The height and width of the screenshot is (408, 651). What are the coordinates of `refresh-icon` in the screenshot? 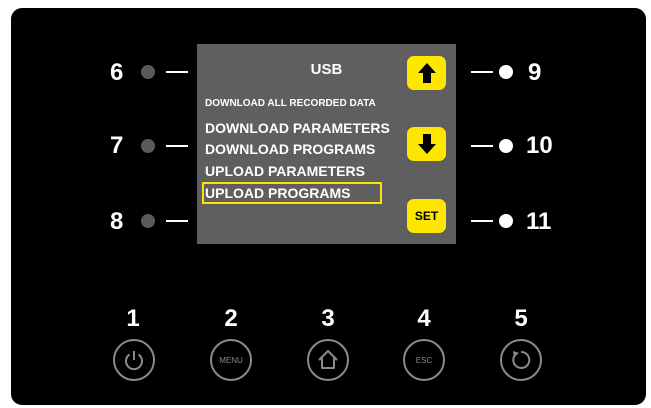 It's located at (521, 359).